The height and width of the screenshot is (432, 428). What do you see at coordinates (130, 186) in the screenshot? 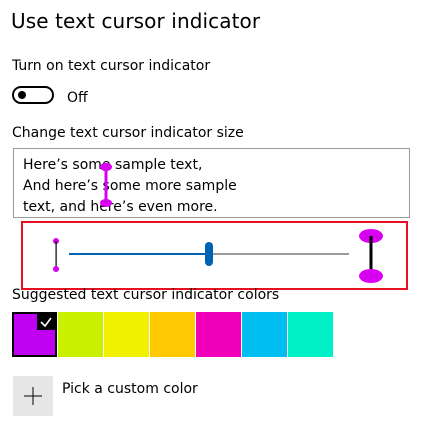
I see `preview-line-2: And here’s some more sample` at bounding box center [130, 186].